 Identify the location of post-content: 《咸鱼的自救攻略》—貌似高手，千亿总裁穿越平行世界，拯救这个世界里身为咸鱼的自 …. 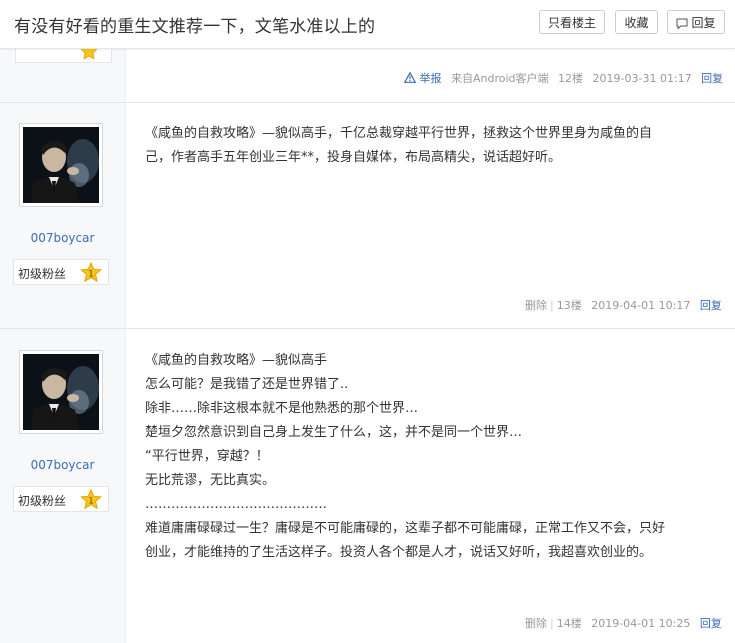
(430, 146).